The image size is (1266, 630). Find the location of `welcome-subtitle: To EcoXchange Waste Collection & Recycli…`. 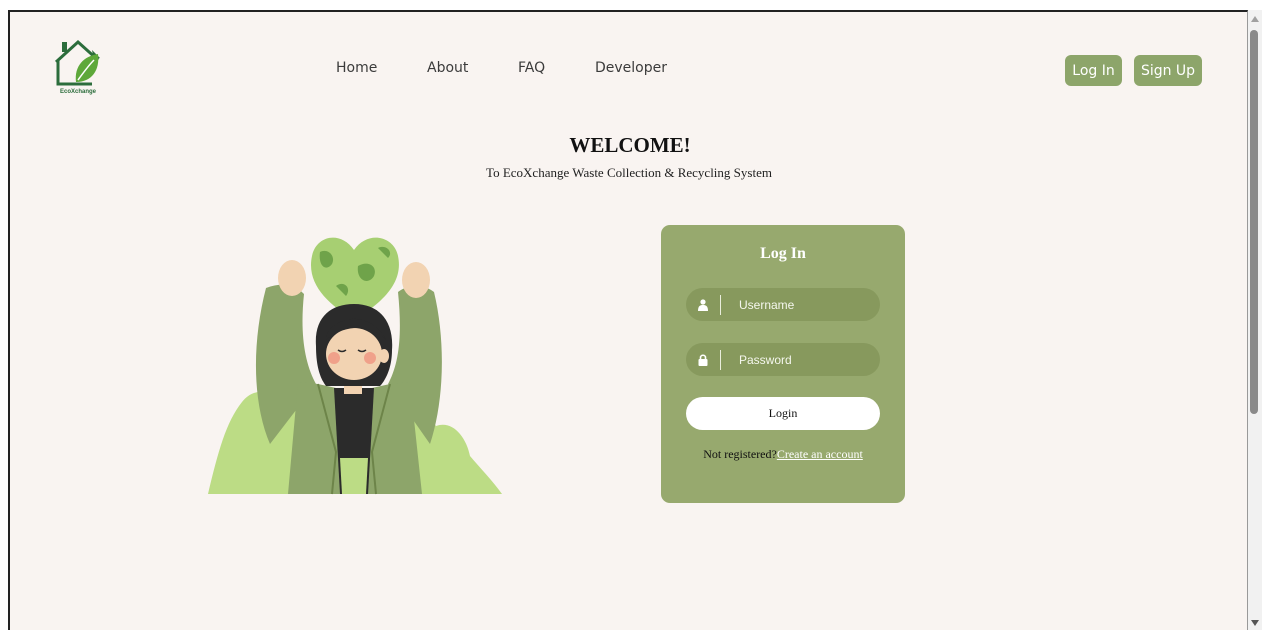

welcome-subtitle: To EcoXchange Waste Collection & Recycli… is located at coordinates (629, 172).